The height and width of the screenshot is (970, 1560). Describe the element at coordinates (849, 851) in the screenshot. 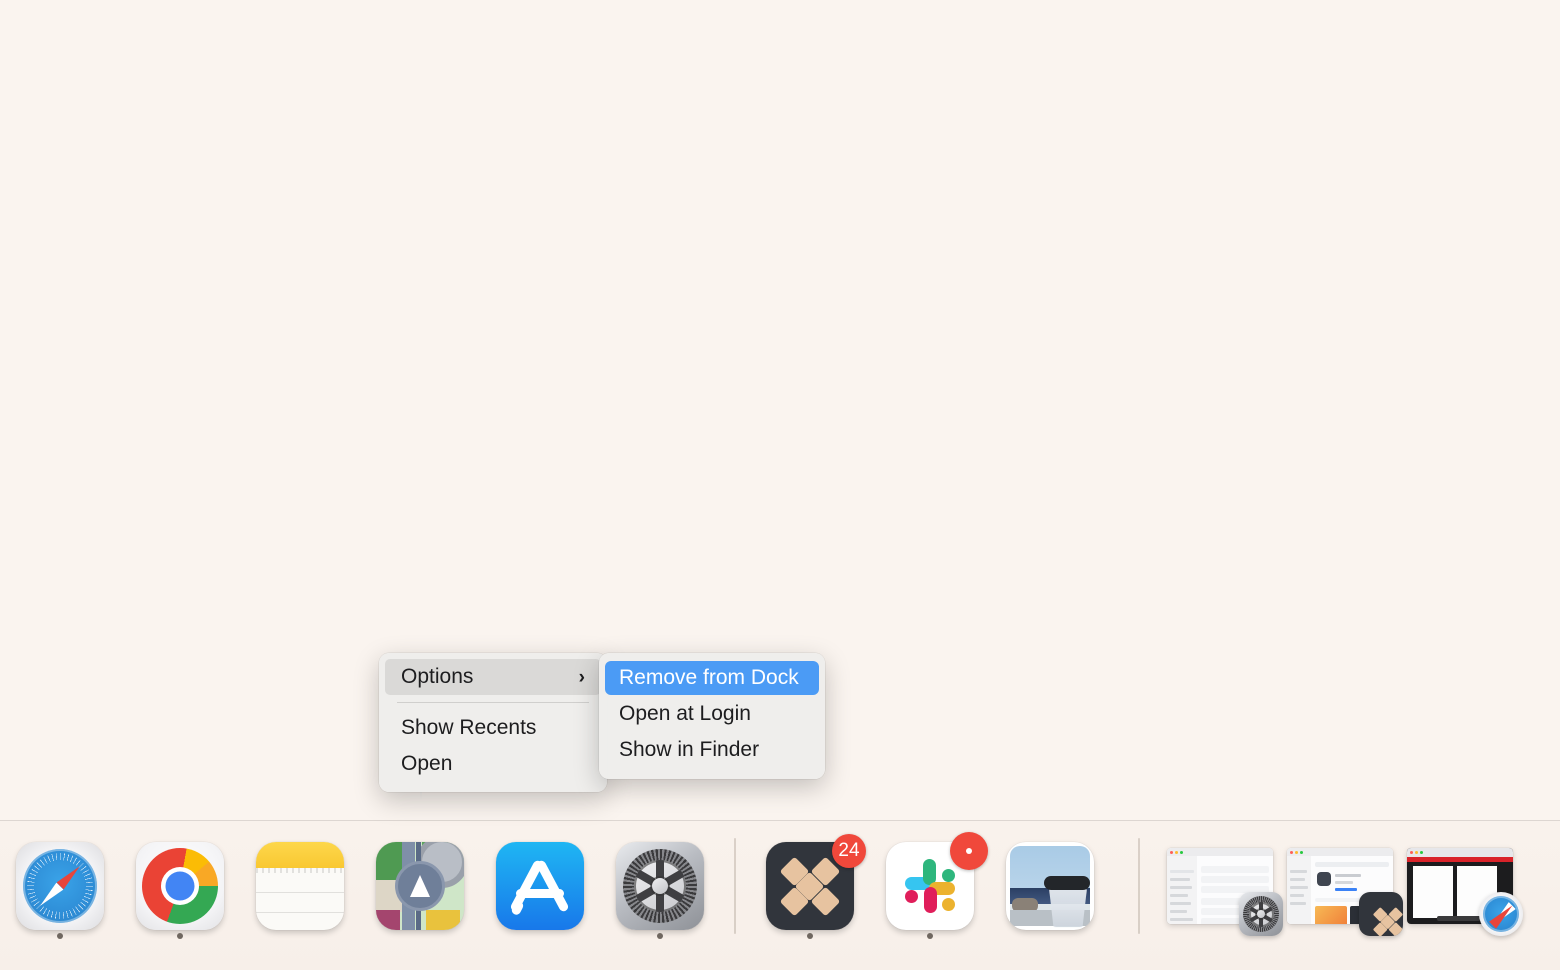

I see `notification-badge: 24` at that location.